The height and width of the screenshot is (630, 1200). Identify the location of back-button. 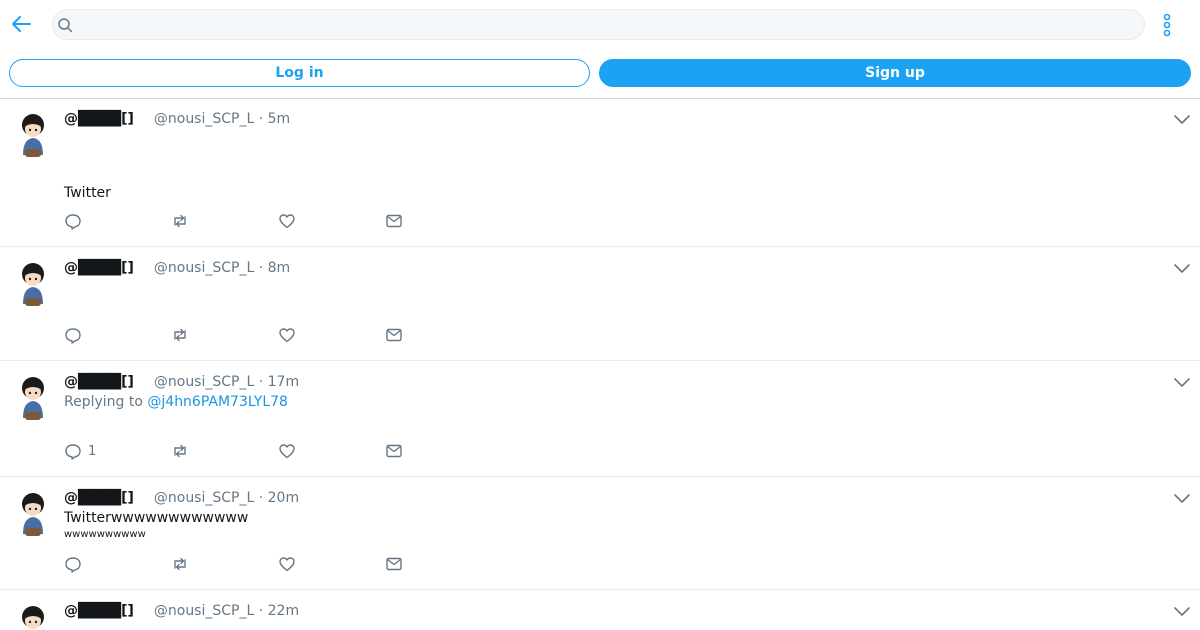
(22, 24).